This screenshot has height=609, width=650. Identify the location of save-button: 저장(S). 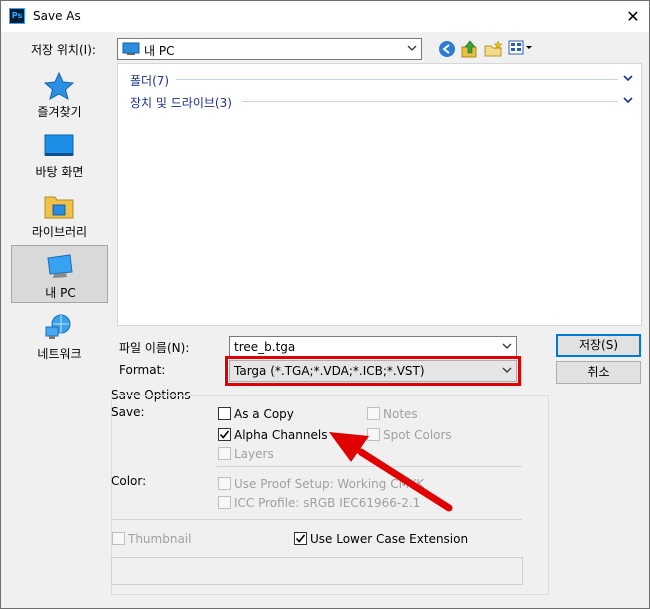
(598, 345).